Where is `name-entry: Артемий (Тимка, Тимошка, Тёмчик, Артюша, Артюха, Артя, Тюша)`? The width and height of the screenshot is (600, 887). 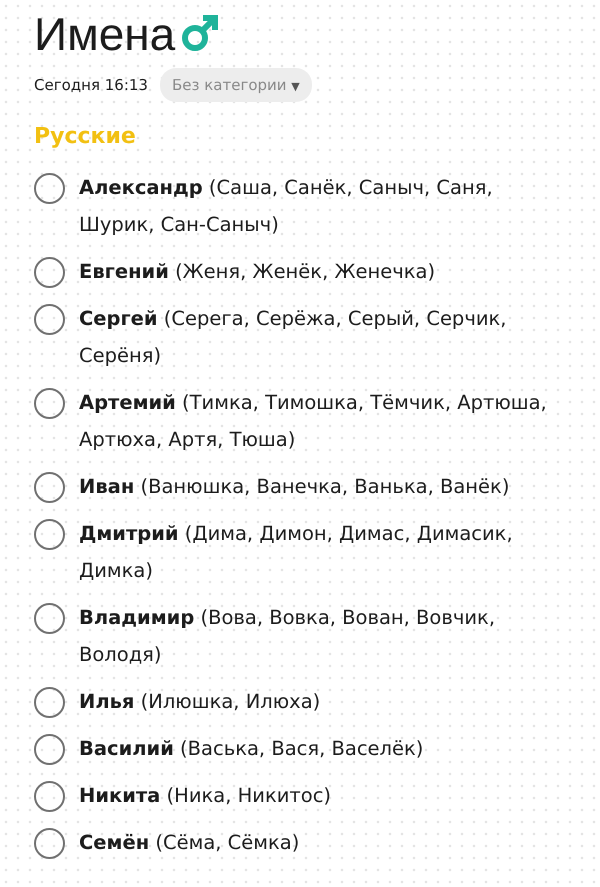 name-entry: Артемий (Тимка, Тимошка, Тёмчик, Артюша, Артюха, Артя, Тюша) is located at coordinates (313, 421).